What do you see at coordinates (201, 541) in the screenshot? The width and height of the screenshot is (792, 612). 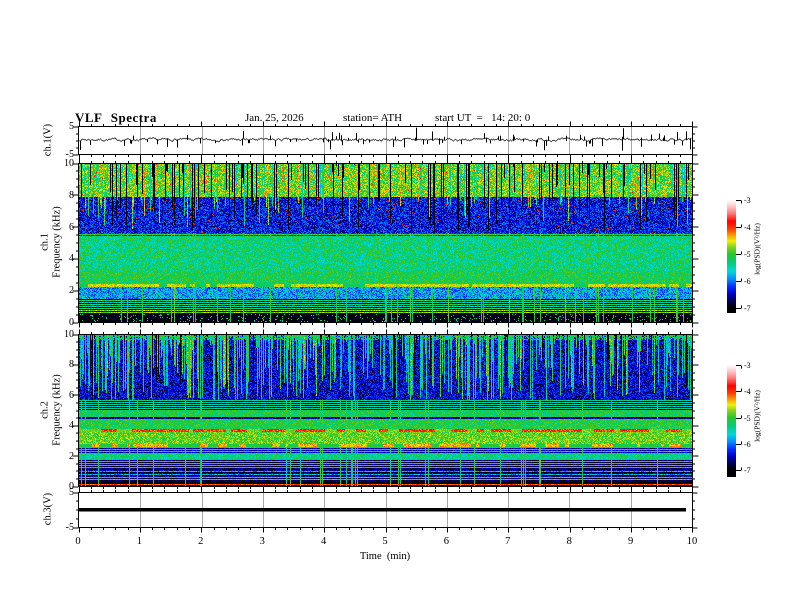 I see `x-tick-label: 2` at bounding box center [201, 541].